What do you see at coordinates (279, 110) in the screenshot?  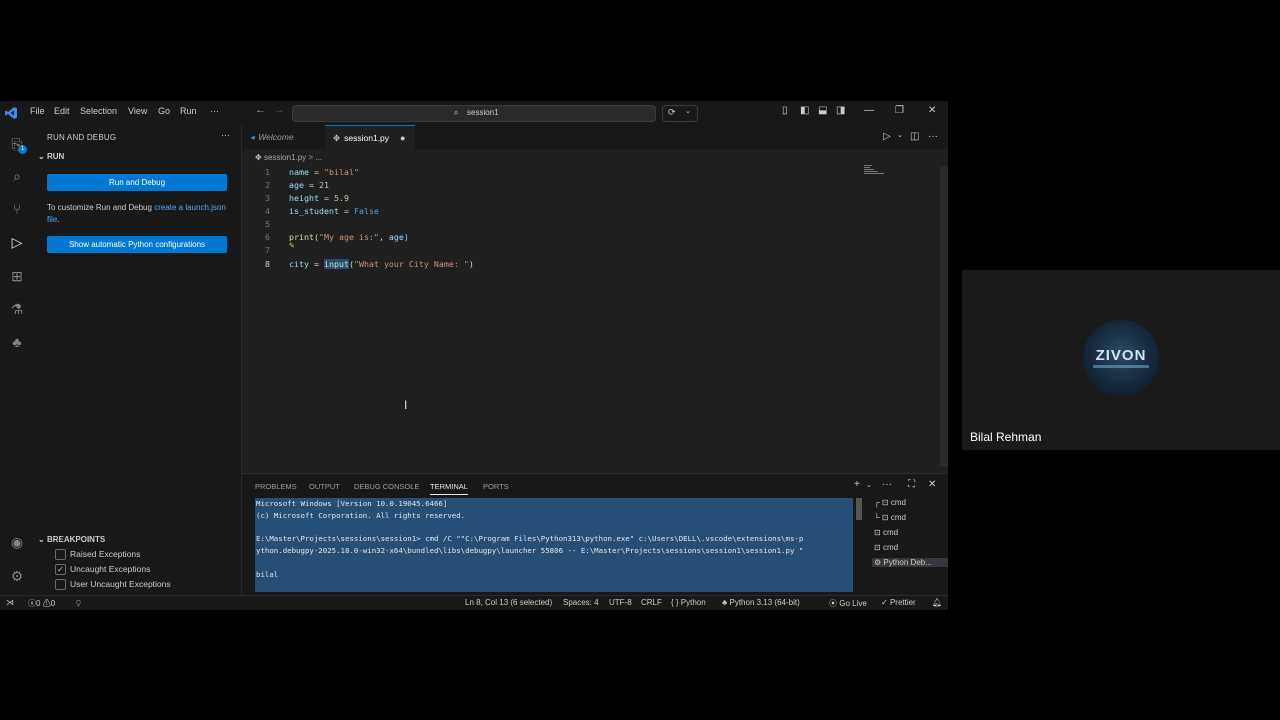 I see `forward-arrow-icon: →` at bounding box center [279, 110].